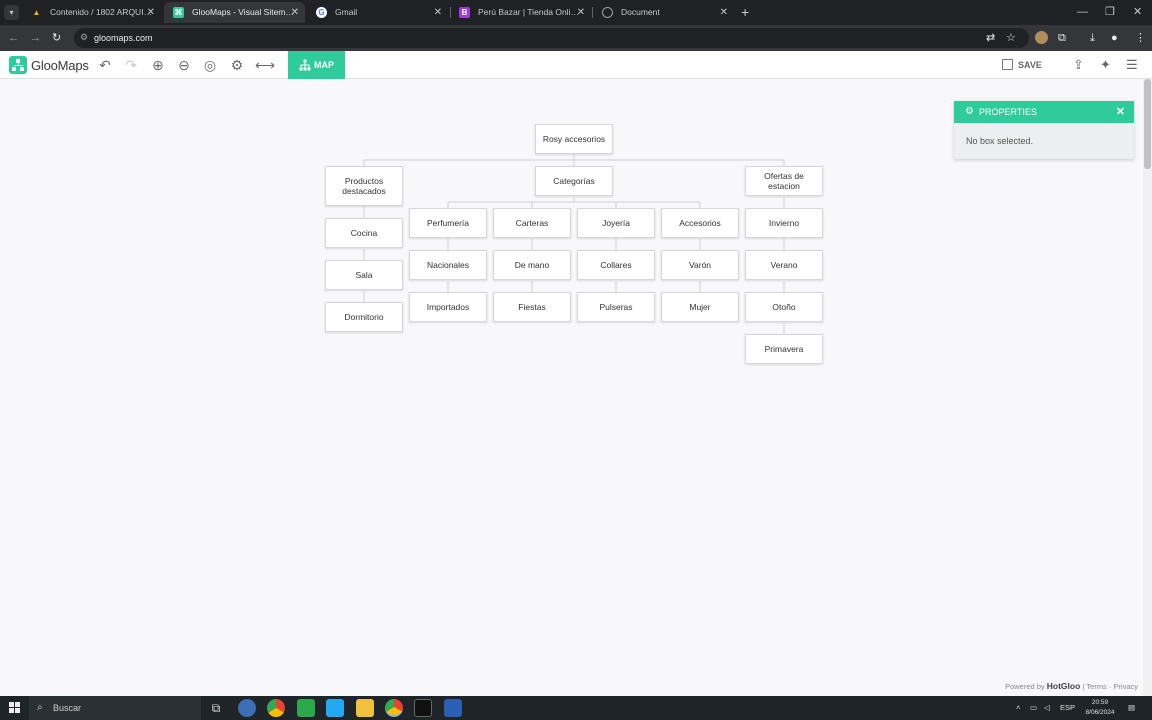 The height and width of the screenshot is (720, 1152). What do you see at coordinates (178, 12) in the screenshot?
I see `gloomaps-favicon-icon: ⌘` at bounding box center [178, 12].